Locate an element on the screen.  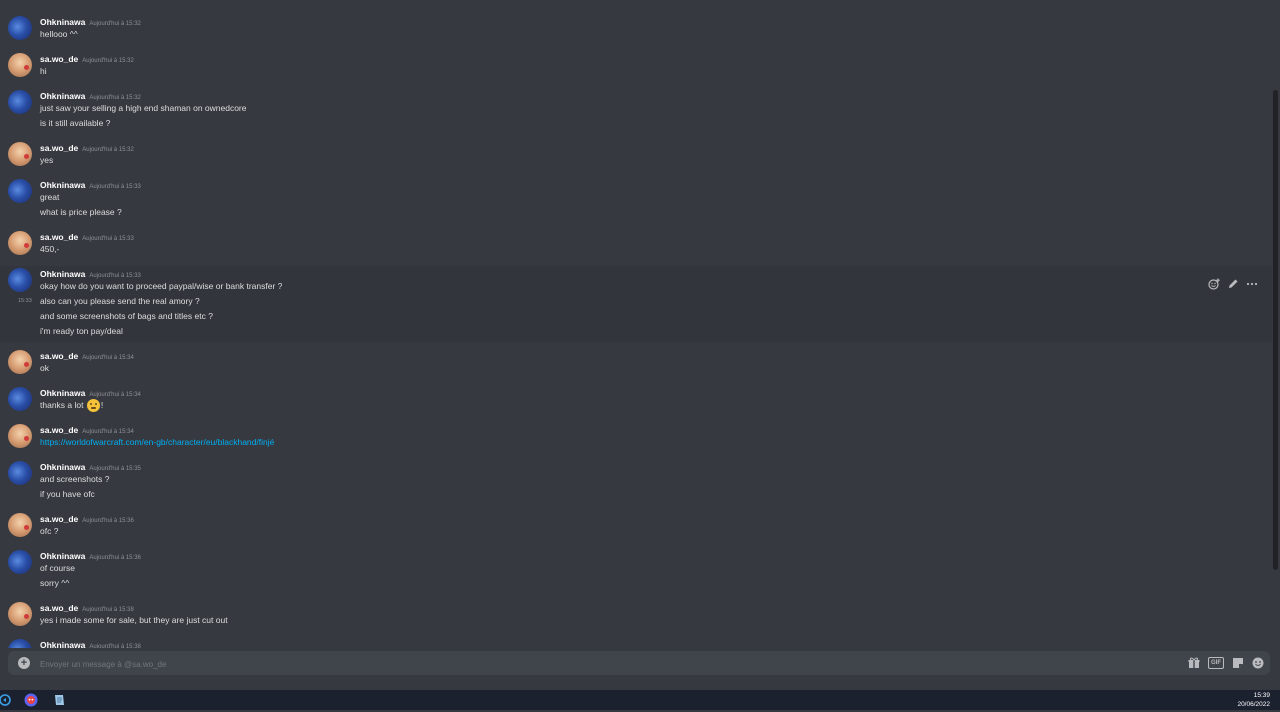
message-text: ofc ? is located at coordinates (49, 531).